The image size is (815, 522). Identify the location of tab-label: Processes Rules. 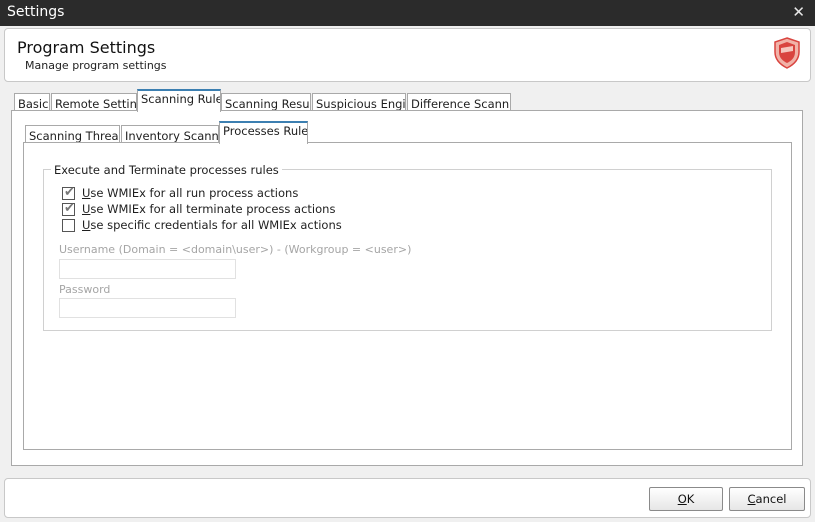
(265, 131).